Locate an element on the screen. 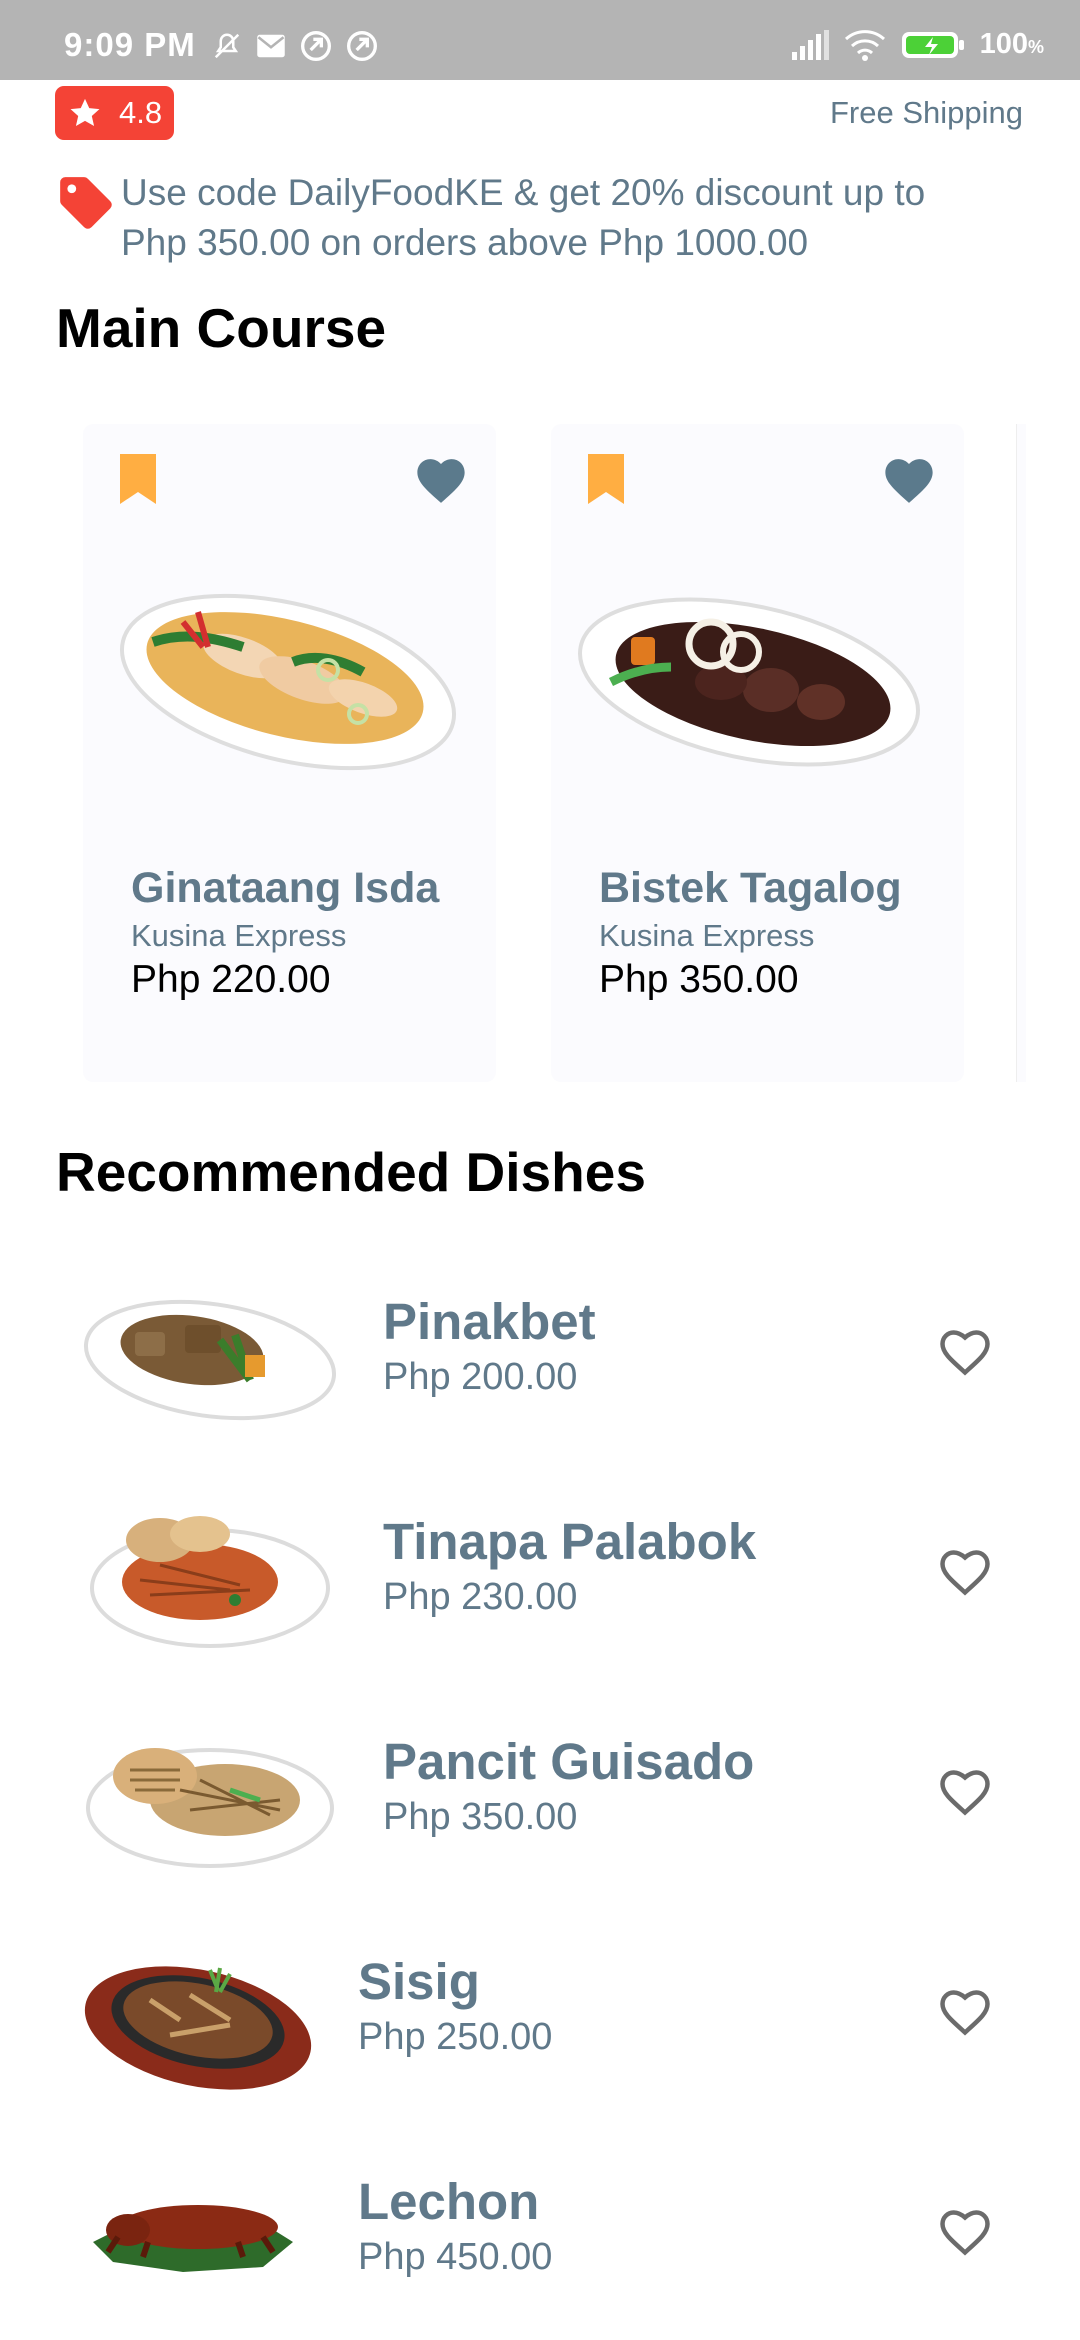 Image resolution: width=1080 pixels, height=2340 pixels. free-shipping-label: Free Shipping is located at coordinates (926, 112).